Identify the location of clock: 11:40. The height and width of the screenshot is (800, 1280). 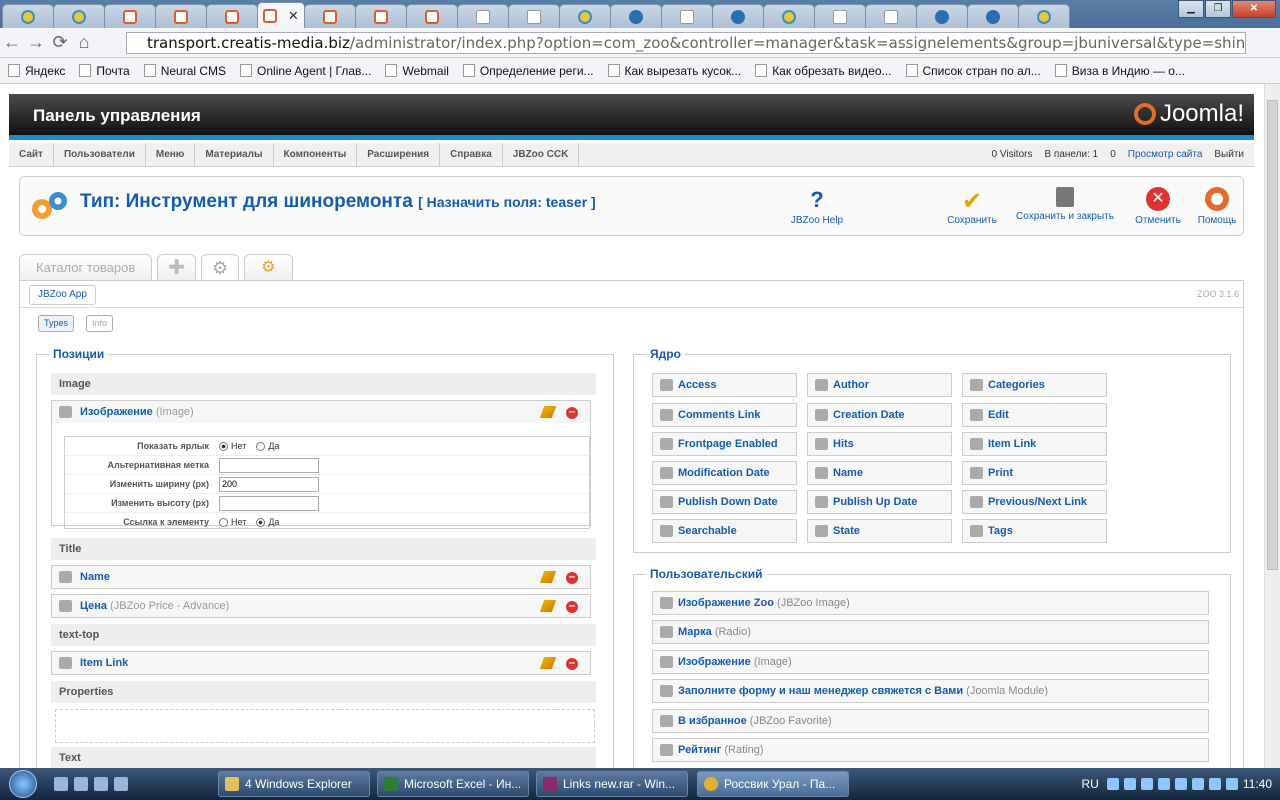
(1257, 784).